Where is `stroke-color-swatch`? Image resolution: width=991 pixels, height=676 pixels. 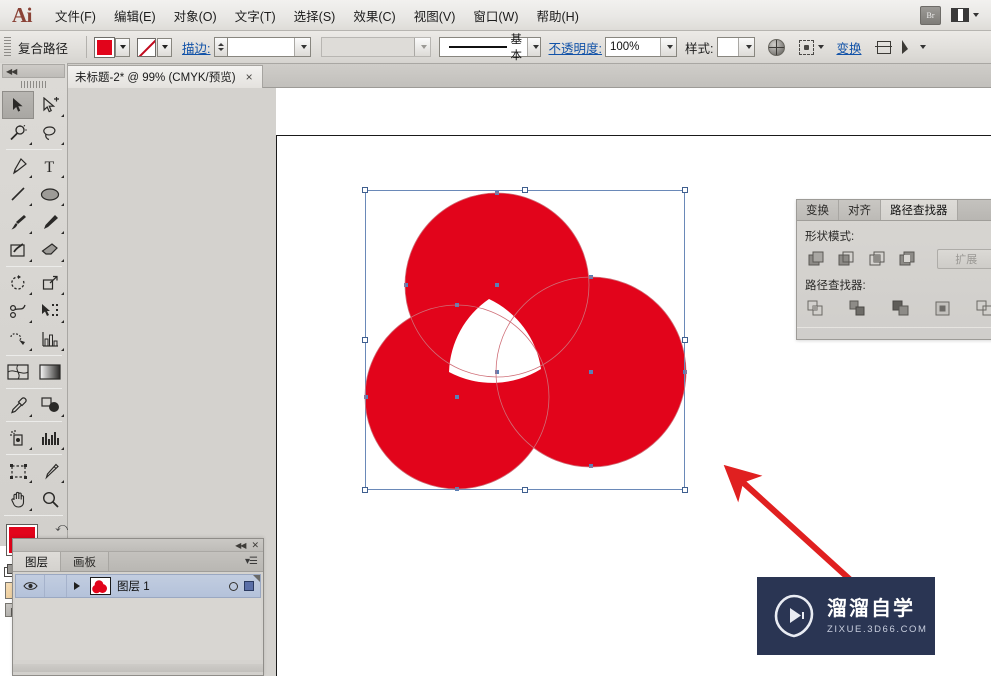
stroke-color-swatch is located at coordinates (147, 47).